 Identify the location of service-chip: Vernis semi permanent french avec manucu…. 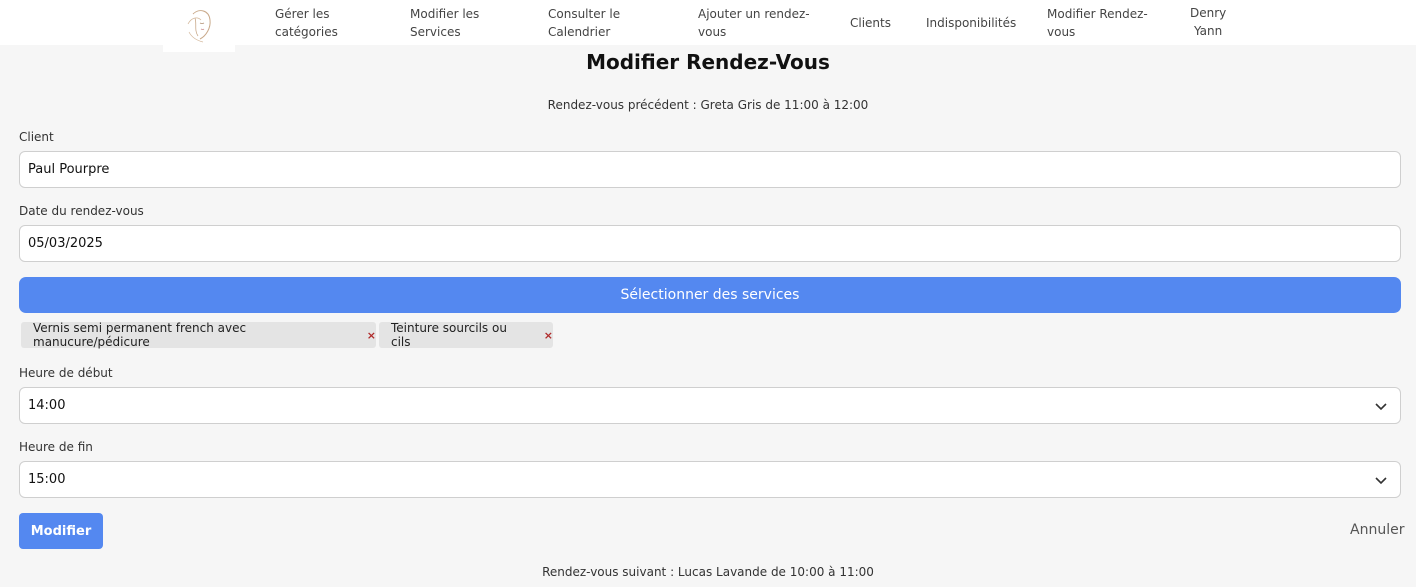
(198, 335).